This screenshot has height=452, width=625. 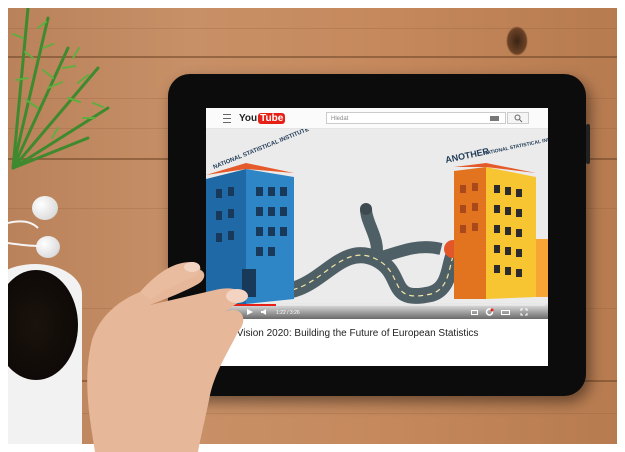 What do you see at coordinates (494, 118) in the screenshot?
I see `keyboard-icon` at bounding box center [494, 118].